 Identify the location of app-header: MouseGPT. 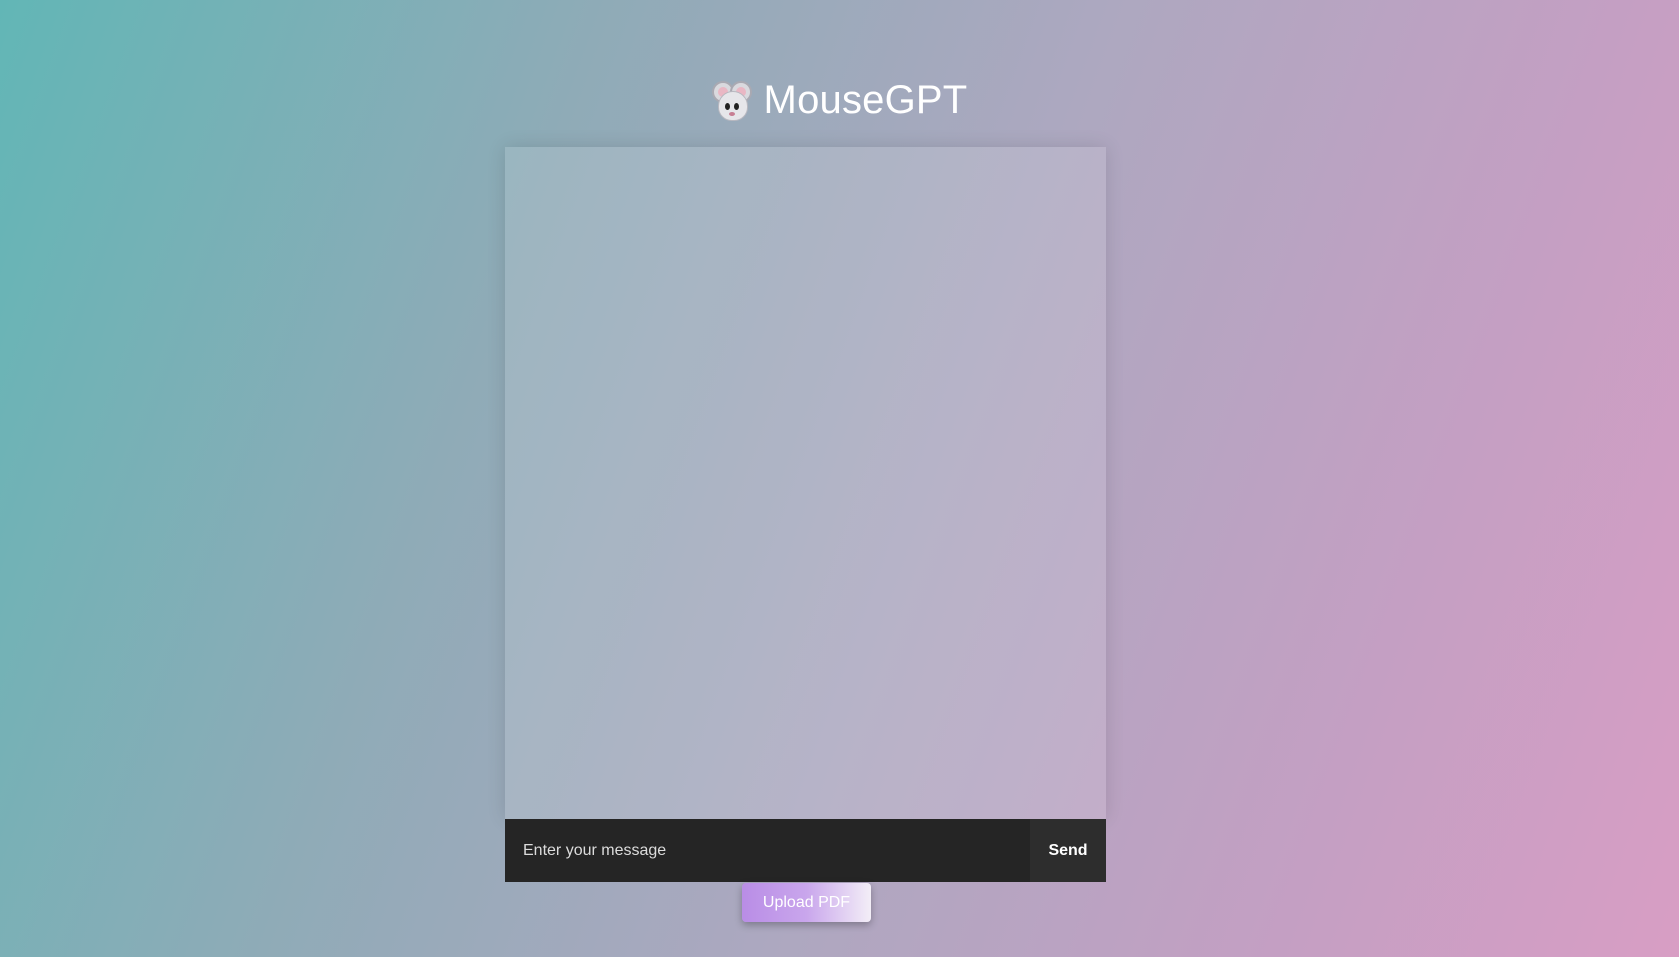
(839, 100).